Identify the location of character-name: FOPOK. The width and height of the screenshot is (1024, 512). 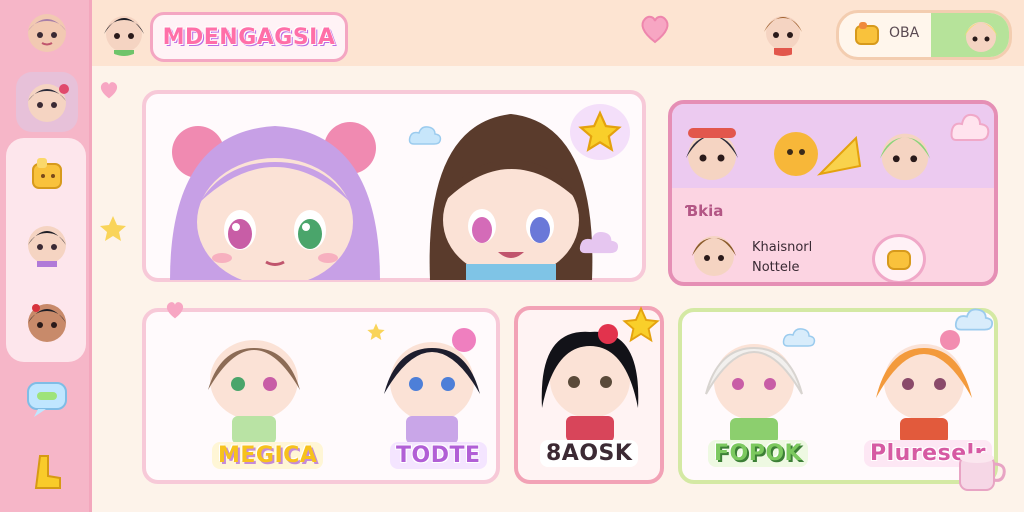
(758, 453).